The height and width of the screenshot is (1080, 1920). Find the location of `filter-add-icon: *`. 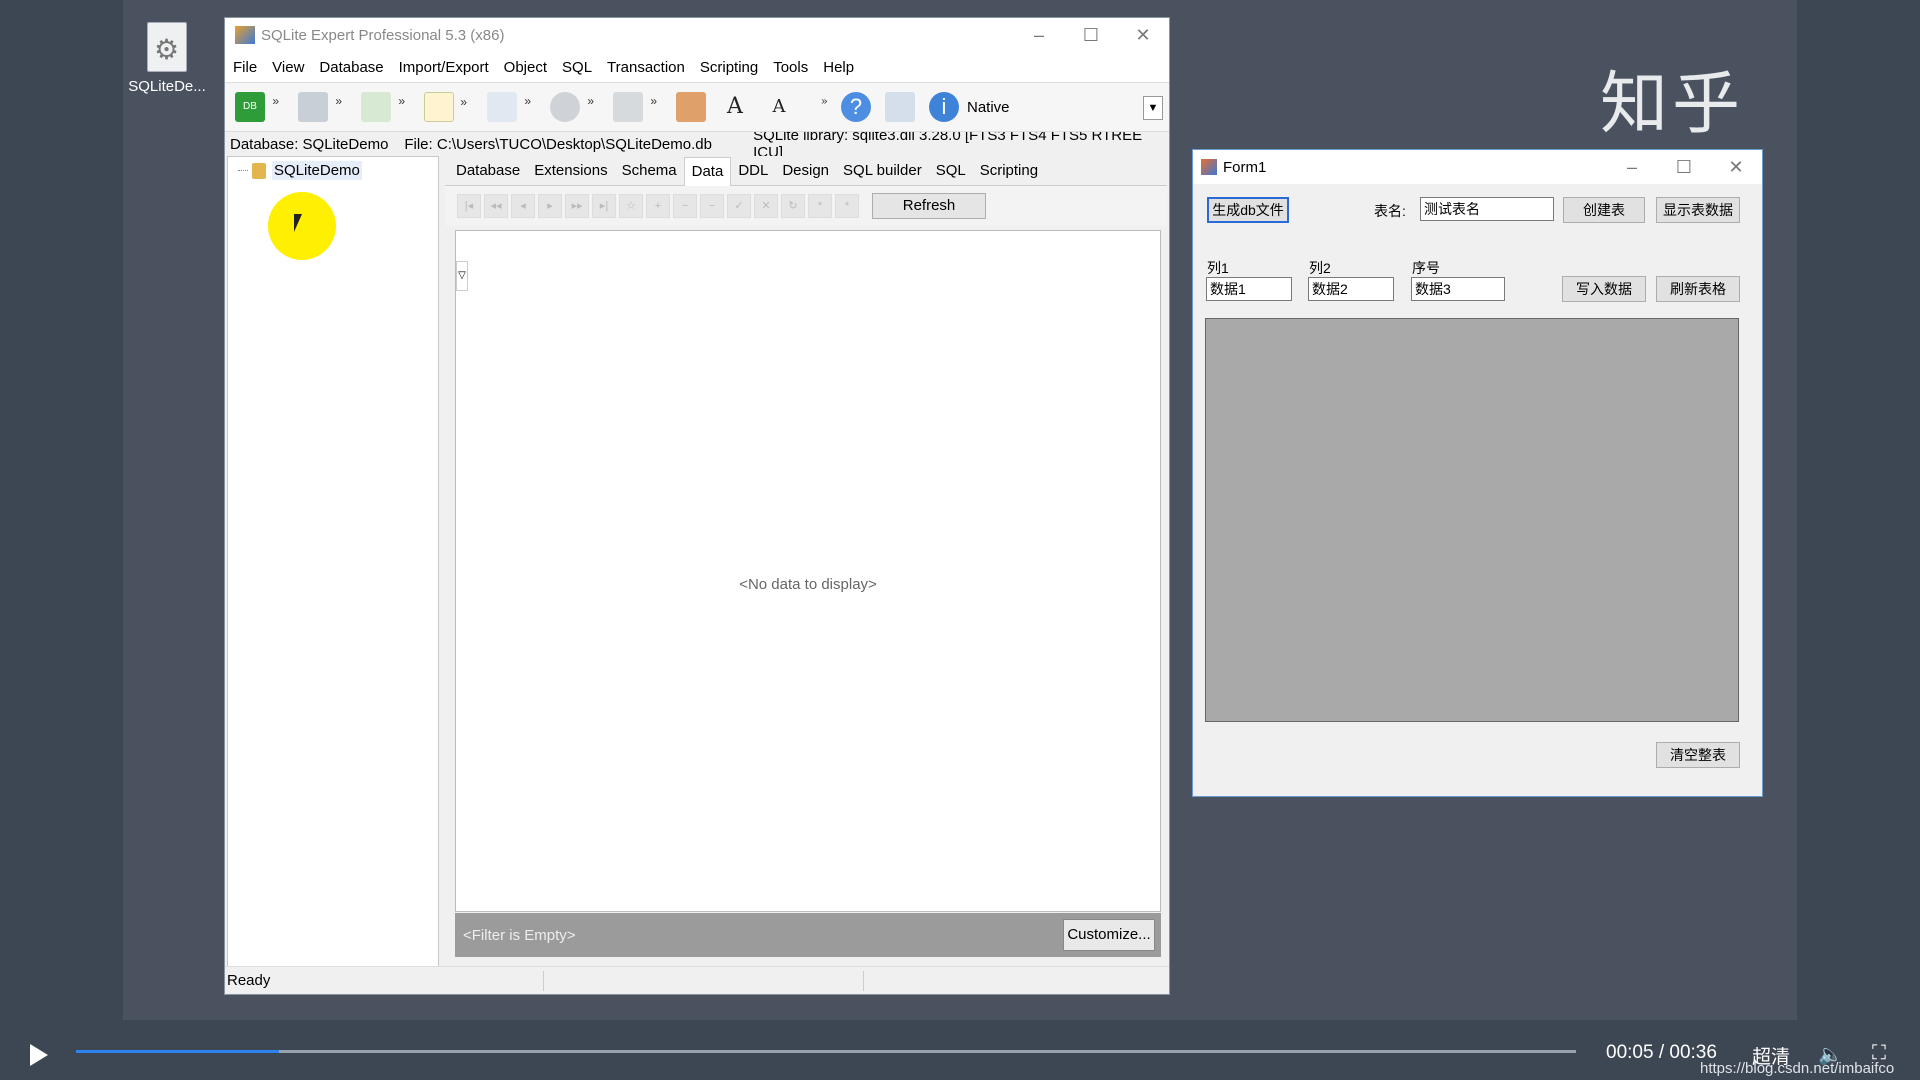

filter-add-icon: * is located at coordinates (820, 206).